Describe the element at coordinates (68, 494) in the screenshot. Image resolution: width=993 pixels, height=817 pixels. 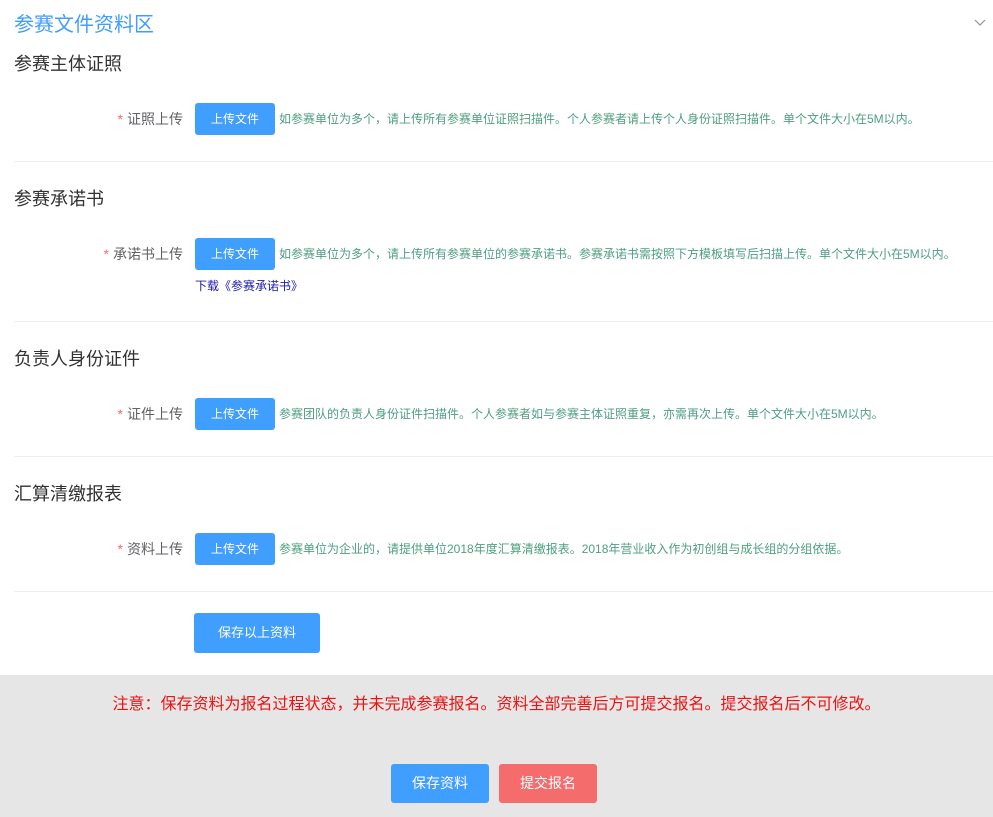
I see `section-heading: 汇算清缴报表` at that location.